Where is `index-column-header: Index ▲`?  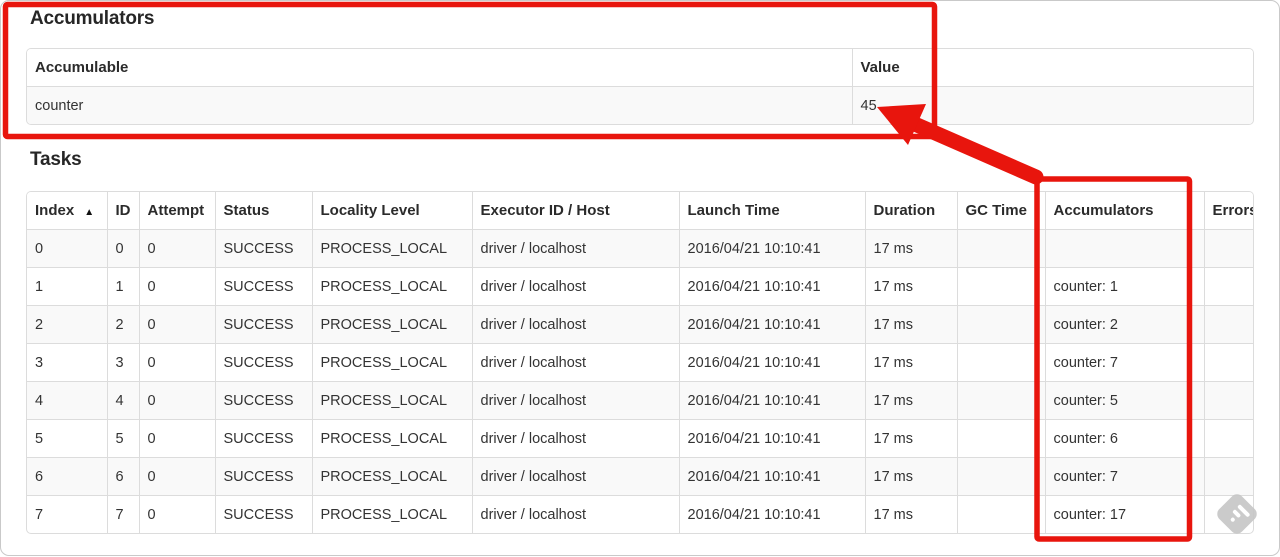
index-column-header: Index ▲ is located at coordinates (67, 211).